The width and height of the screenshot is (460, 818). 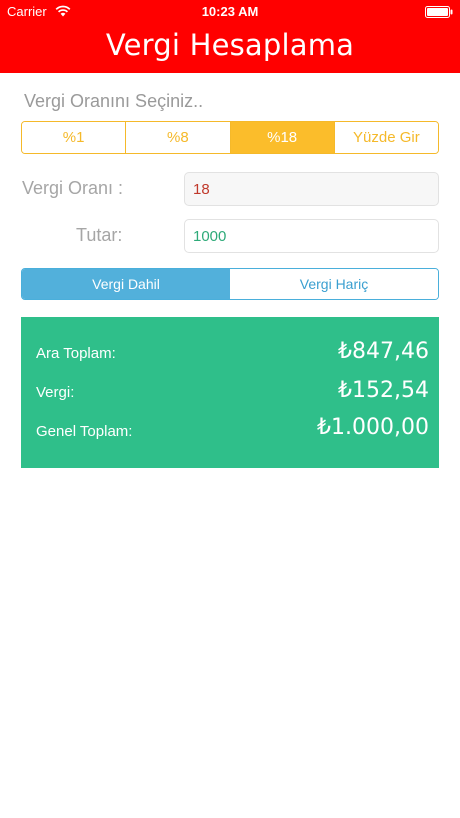 What do you see at coordinates (439, 12) in the screenshot?
I see `battery-icon` at bounding box center [439, 12].